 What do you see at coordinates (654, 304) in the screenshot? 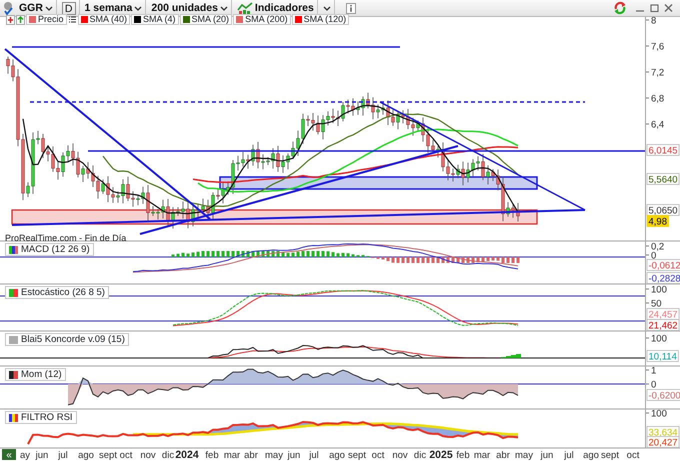
I see `axis-label: 50` at bounding box center [654, 304].